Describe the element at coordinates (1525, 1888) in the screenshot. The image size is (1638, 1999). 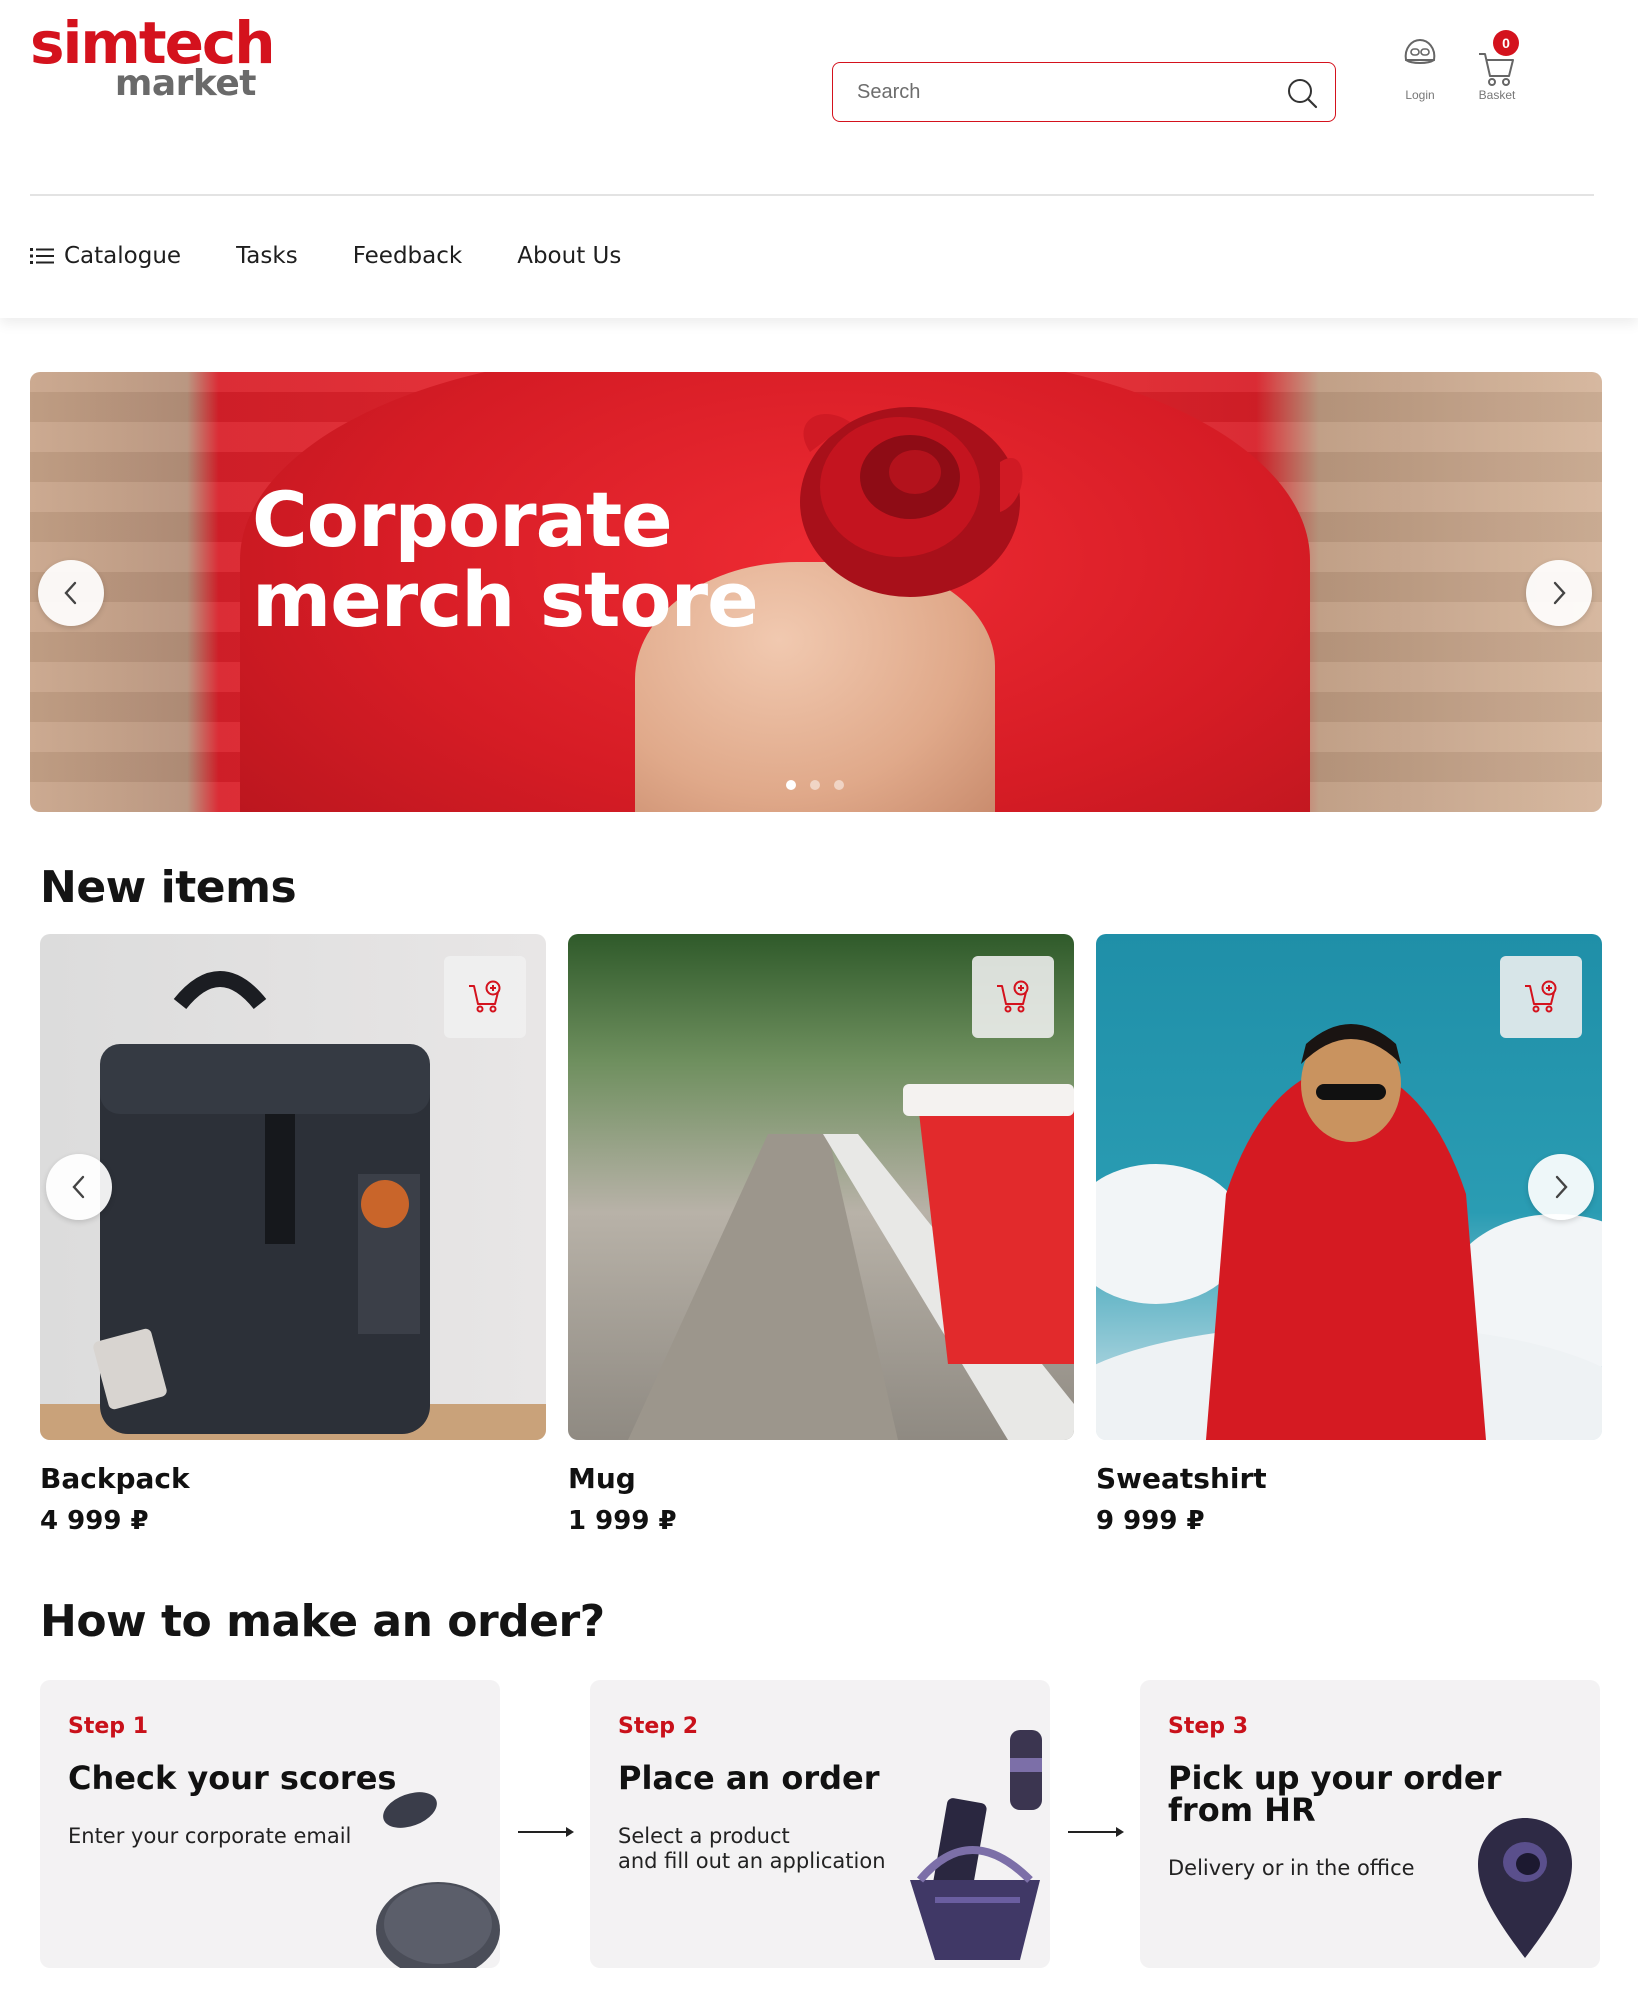
I see `map-pin-icon` at that location.